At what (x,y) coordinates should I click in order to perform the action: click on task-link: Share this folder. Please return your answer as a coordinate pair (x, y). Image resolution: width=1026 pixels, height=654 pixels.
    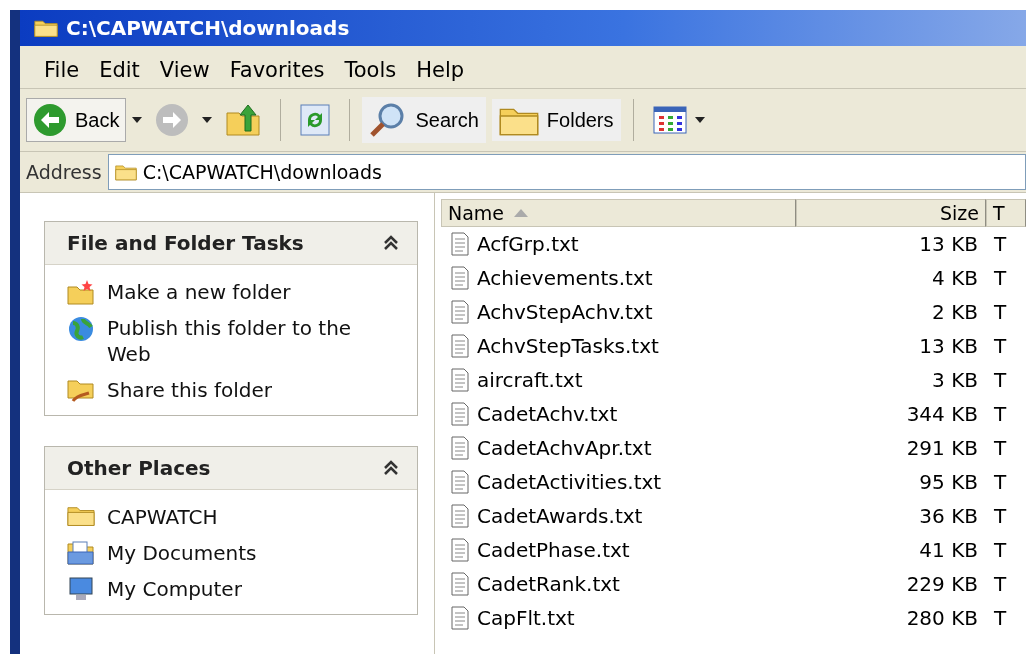
    Looking at the image, I should click on (189, 390).